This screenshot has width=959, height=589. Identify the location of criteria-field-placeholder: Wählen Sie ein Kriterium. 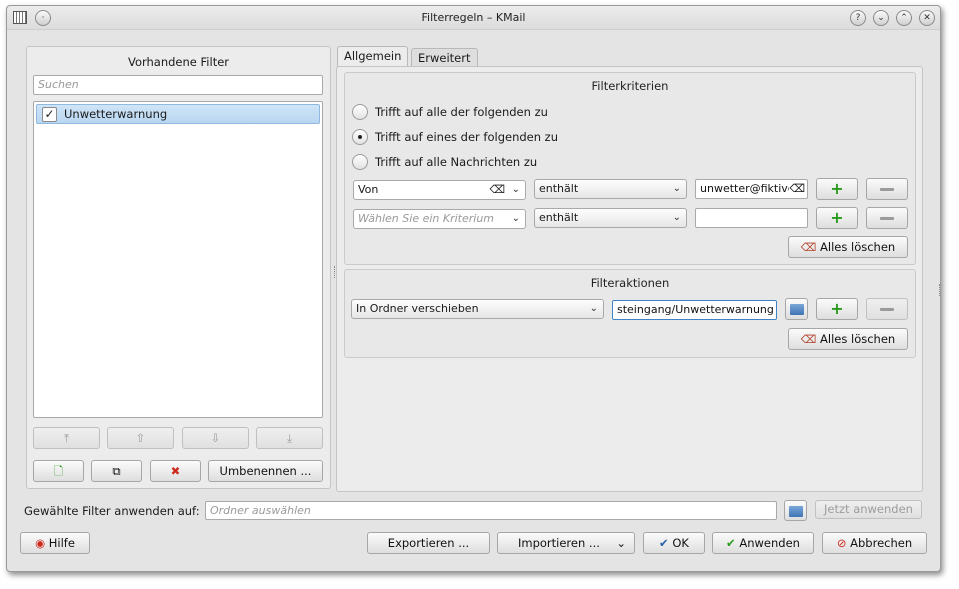
(426, 218).